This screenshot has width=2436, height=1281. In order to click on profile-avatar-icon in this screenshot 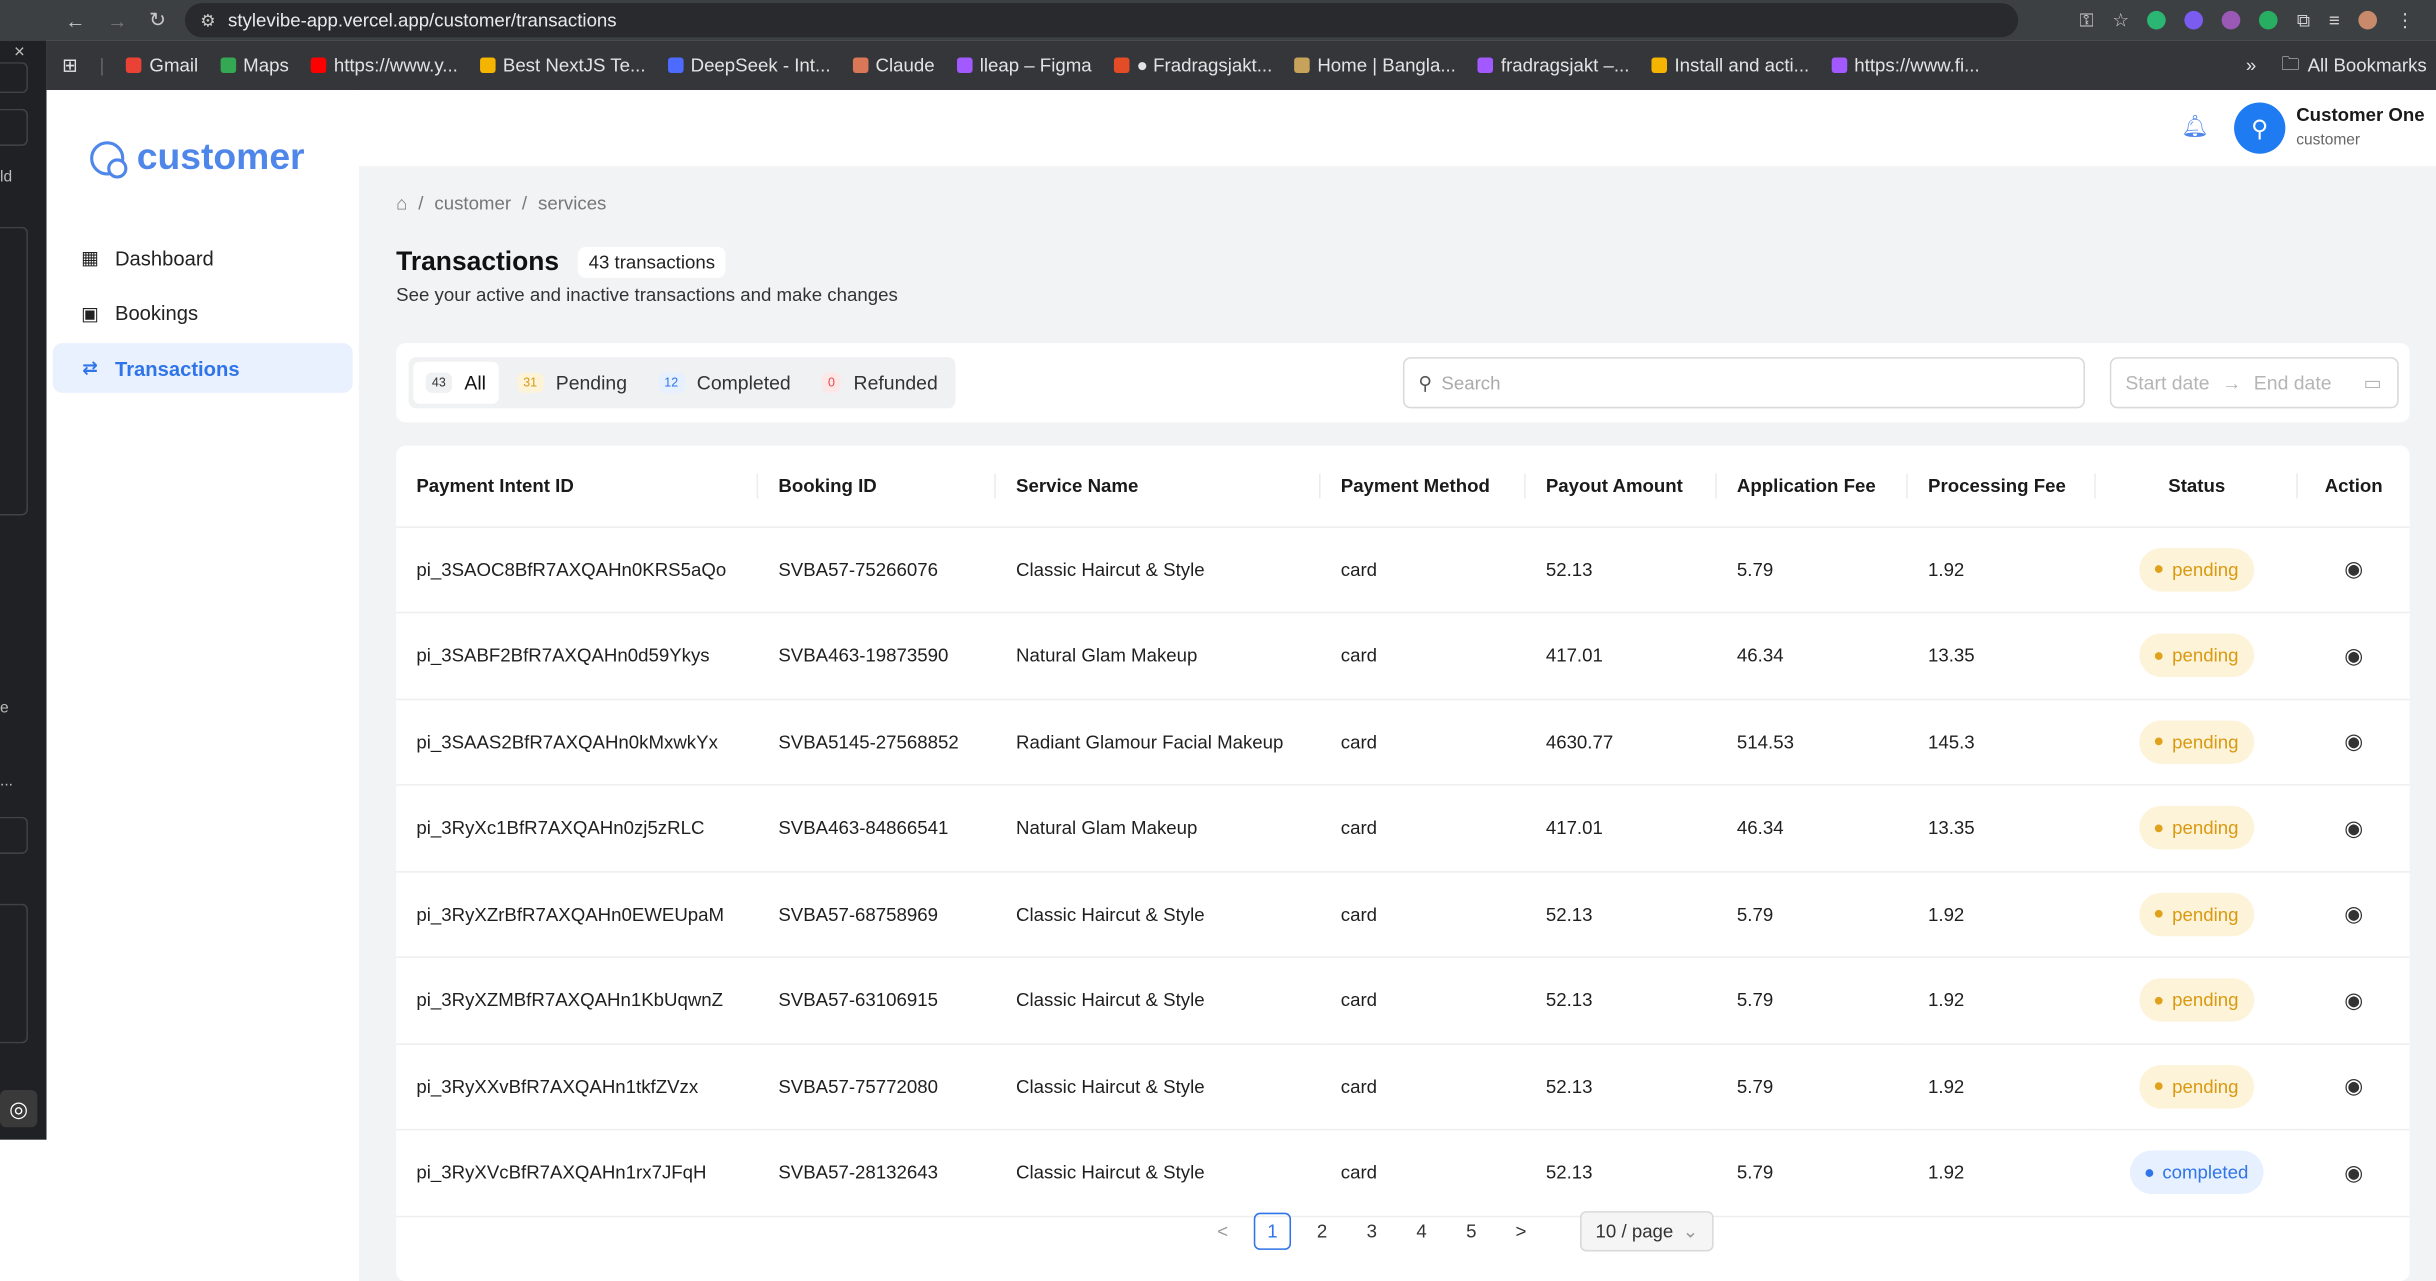, I will do `click(2368, 20)`.